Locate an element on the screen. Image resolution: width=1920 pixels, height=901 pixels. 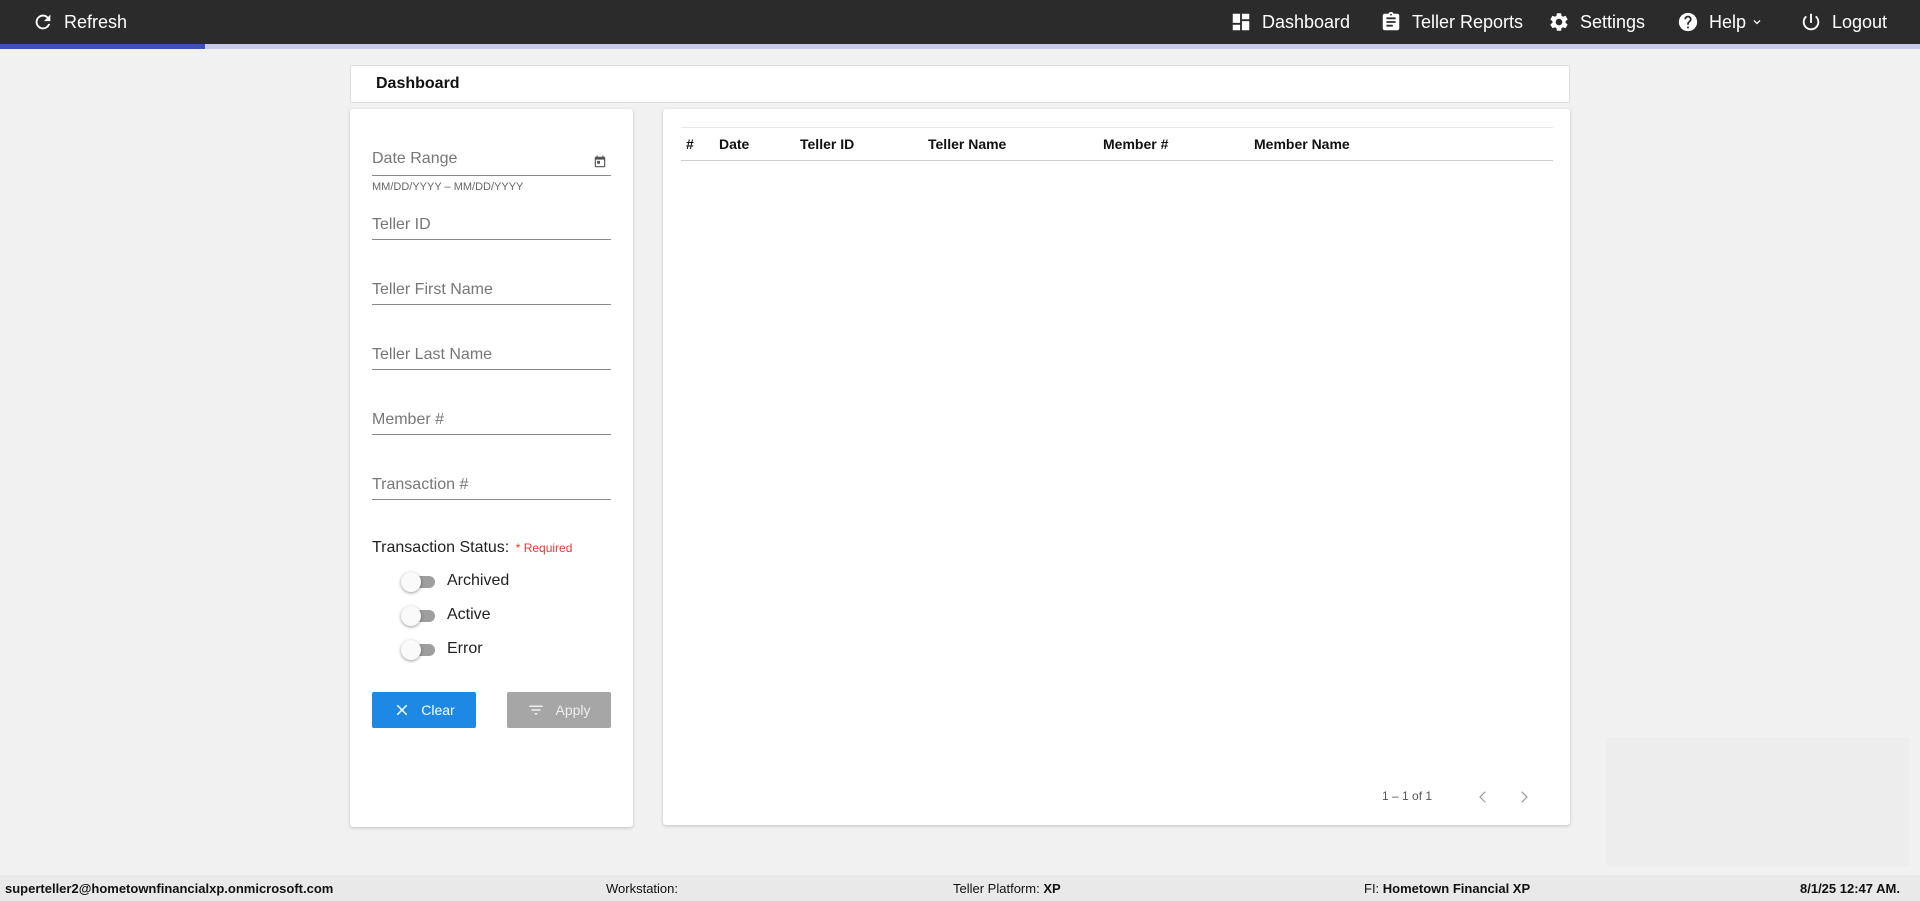
date-range-hint: MM/DD/YYYY – MM/DD/YYYY is located at coordinates (448, 187).